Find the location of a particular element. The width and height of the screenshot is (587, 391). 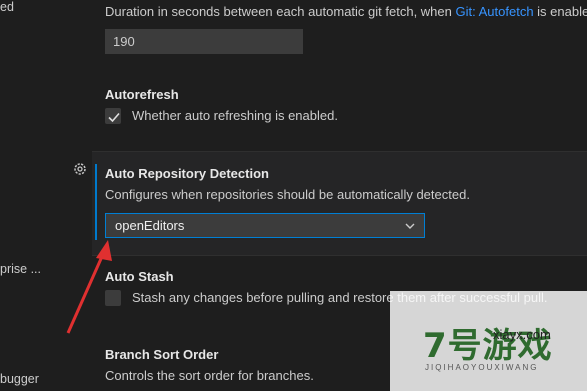

autorefresh-checkbox is located at coordinates (113, 116).